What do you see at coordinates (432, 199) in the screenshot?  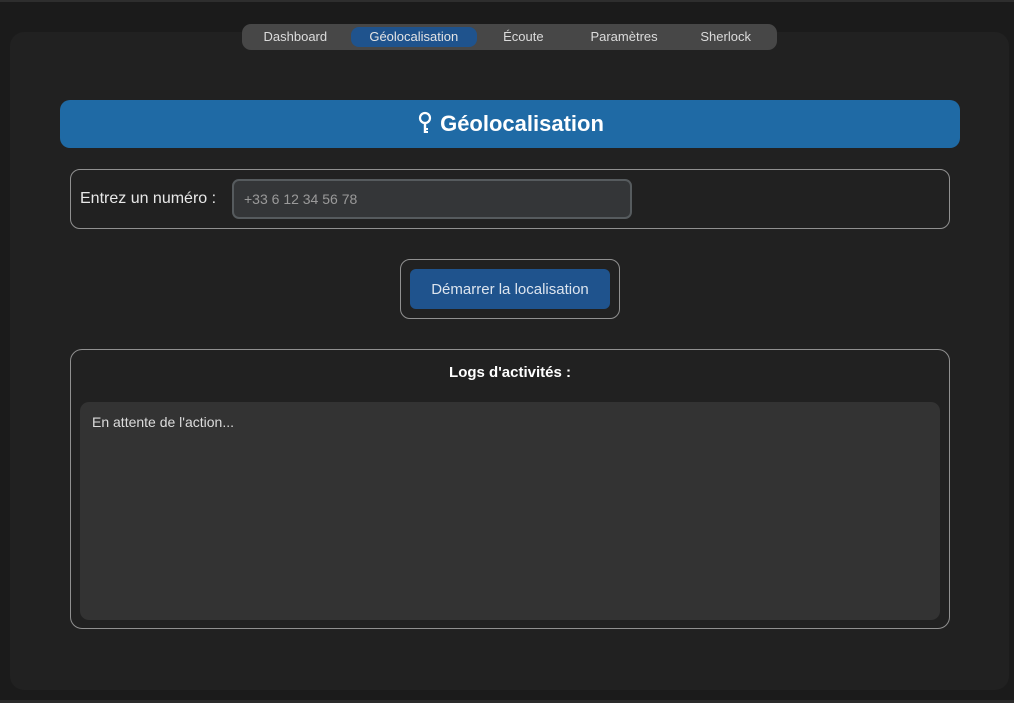 I see `phone-number-input` at bounding box center [432, 199].